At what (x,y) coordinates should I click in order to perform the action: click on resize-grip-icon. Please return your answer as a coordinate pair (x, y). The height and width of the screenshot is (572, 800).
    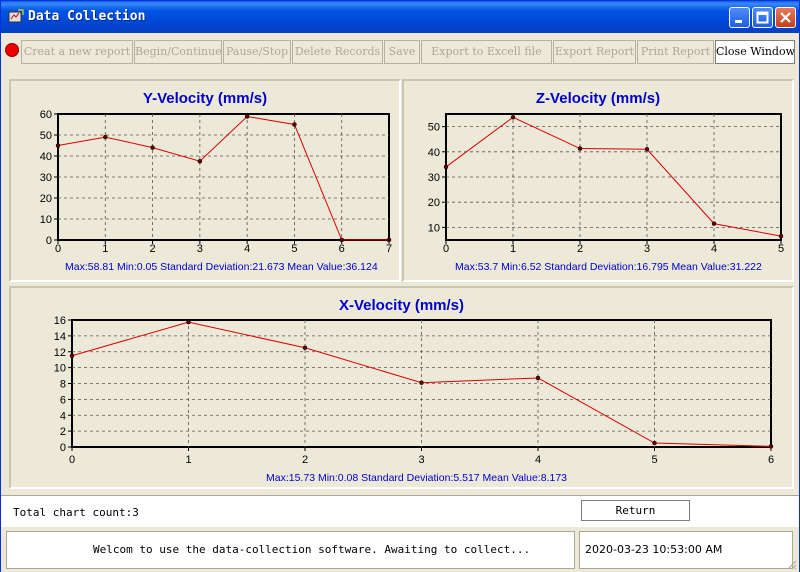
    Looking at the image, I should click on (791, 564).